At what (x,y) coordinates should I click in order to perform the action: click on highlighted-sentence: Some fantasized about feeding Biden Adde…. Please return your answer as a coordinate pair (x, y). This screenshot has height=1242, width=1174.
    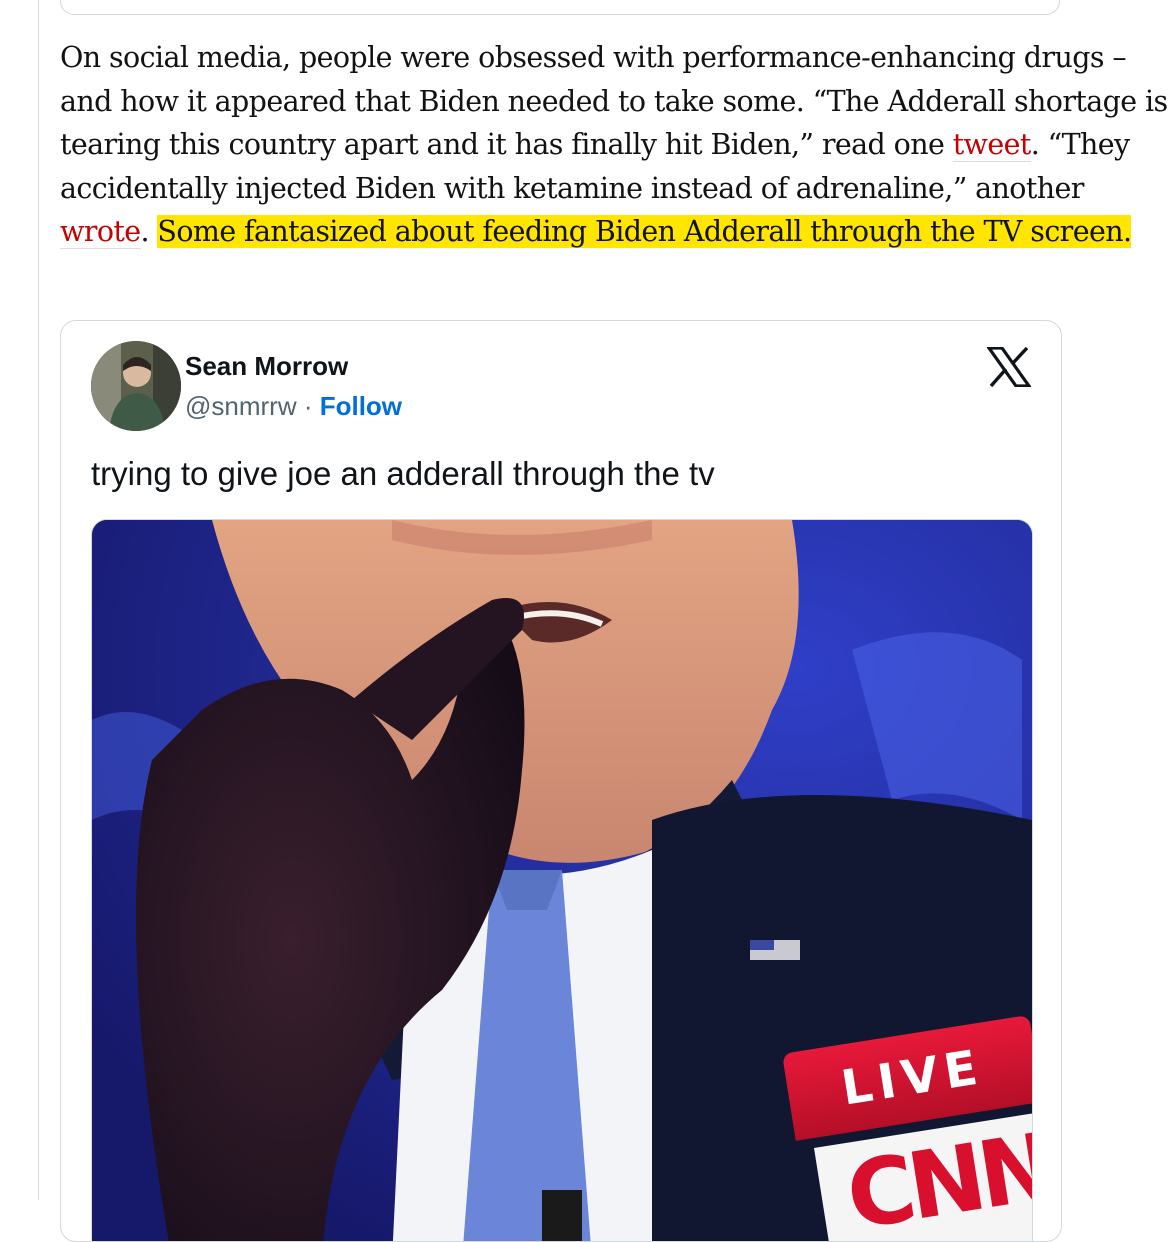
    Looking at the image, I should click on (644, 231).